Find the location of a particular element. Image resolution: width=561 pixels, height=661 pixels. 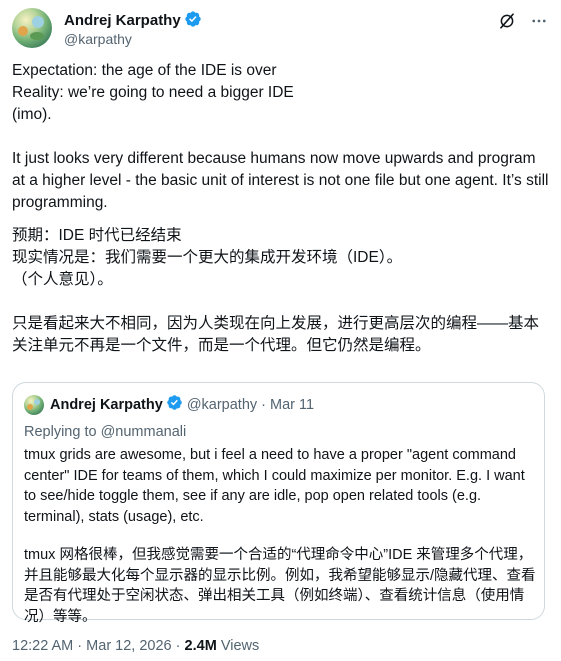

author-name: Andrej Karpathy is located at coordinates (122, 20).